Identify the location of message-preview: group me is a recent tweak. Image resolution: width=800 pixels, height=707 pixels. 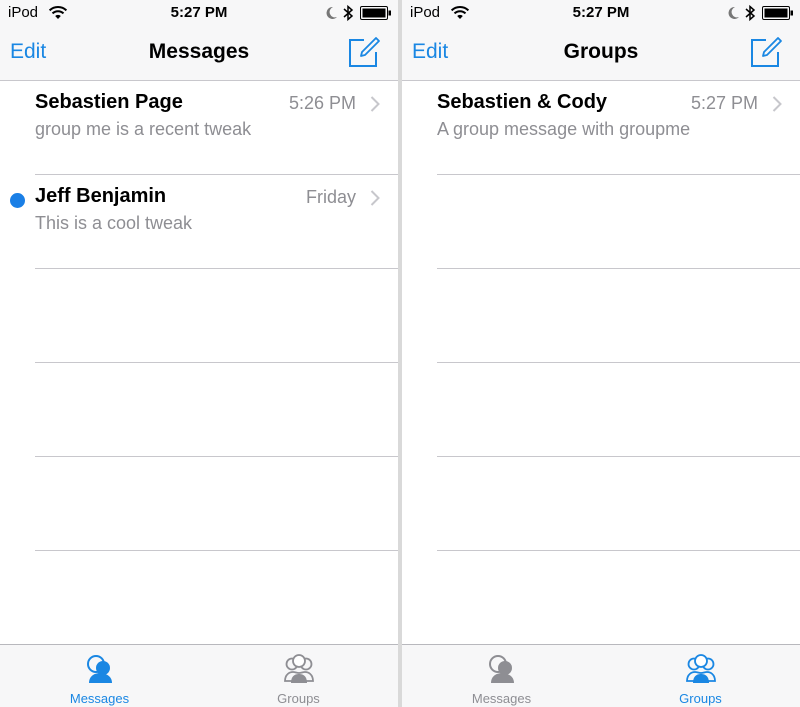
(143, 129).